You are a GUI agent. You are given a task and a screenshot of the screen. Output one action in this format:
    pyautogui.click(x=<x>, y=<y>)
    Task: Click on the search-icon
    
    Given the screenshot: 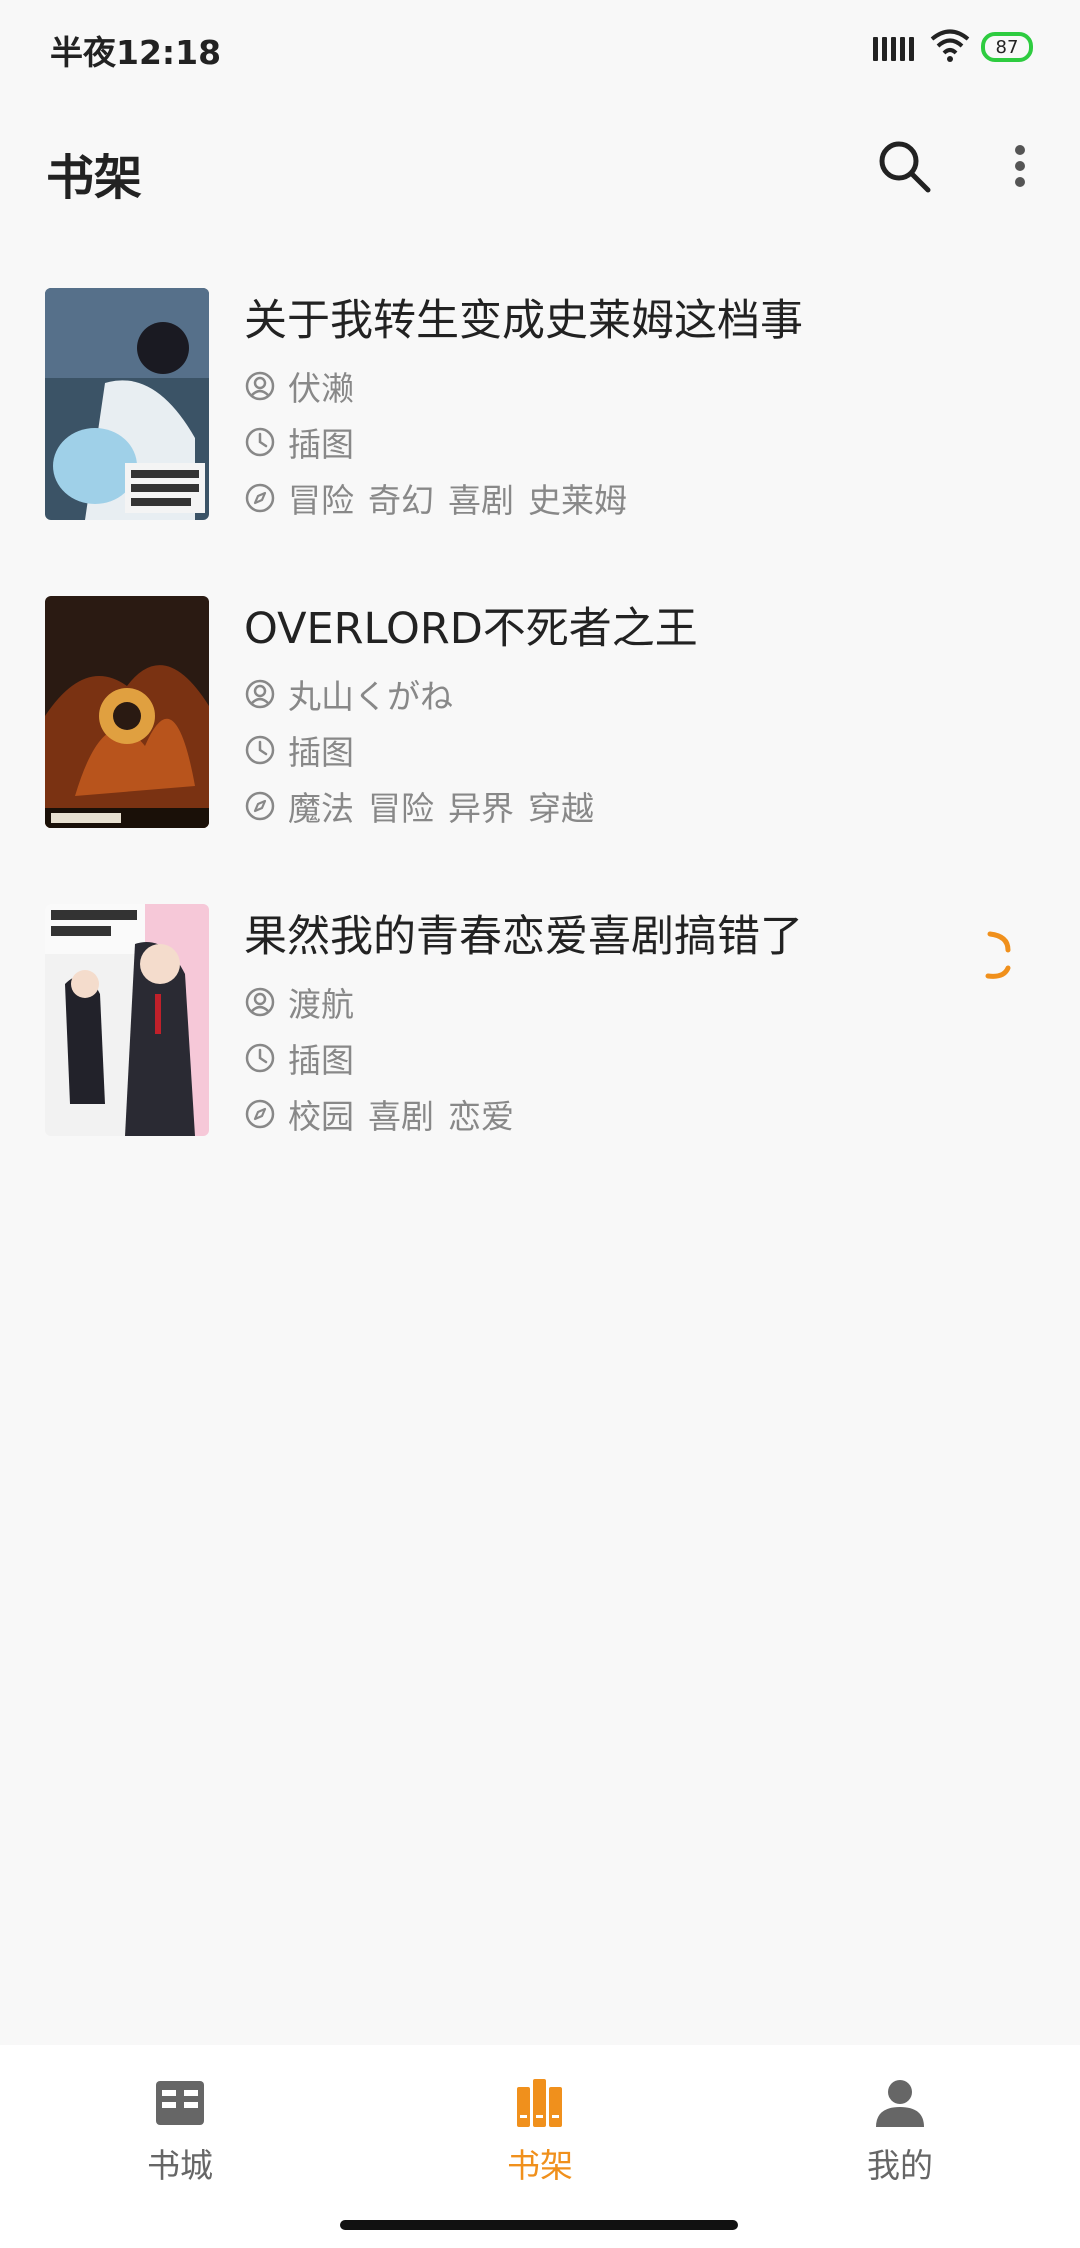 What is the action you would take?
    pyautogui.click(x=904, y=166)
    